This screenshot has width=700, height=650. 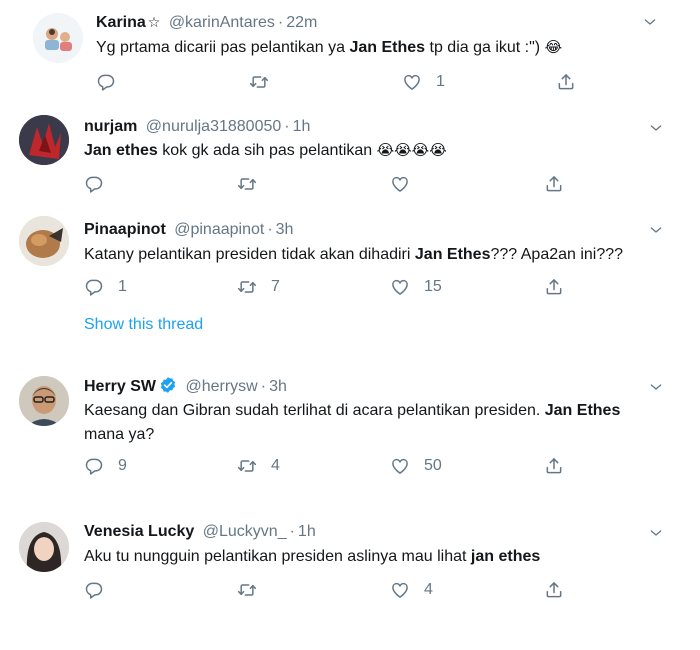 What do you see at coordinates (110, 126) in the screenshot?
I see `display-name: nurjam` at bounding box center [110, 126].